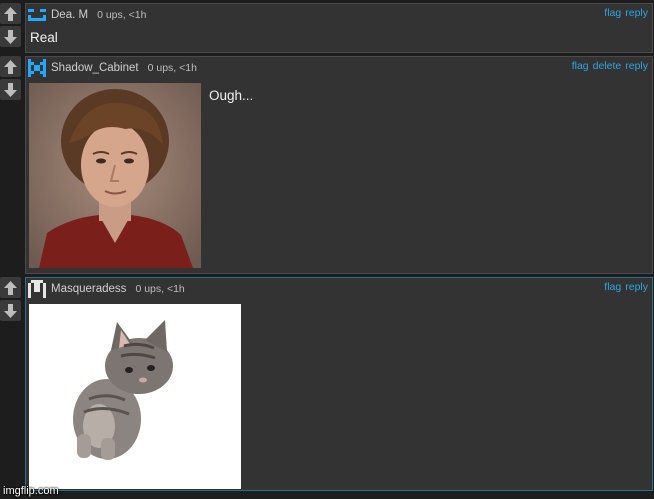 The height and width of the screenshot is (499, 654). I want to click on comment-1: Dea. M 0 ups, <1h flag reply Real, so click(327, 28).